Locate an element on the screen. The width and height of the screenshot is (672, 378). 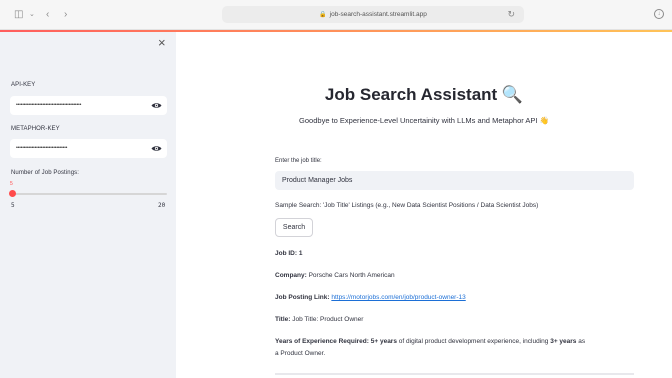
page-title: Job Search Assistant 🔍 is located at coordinates (424, 94).